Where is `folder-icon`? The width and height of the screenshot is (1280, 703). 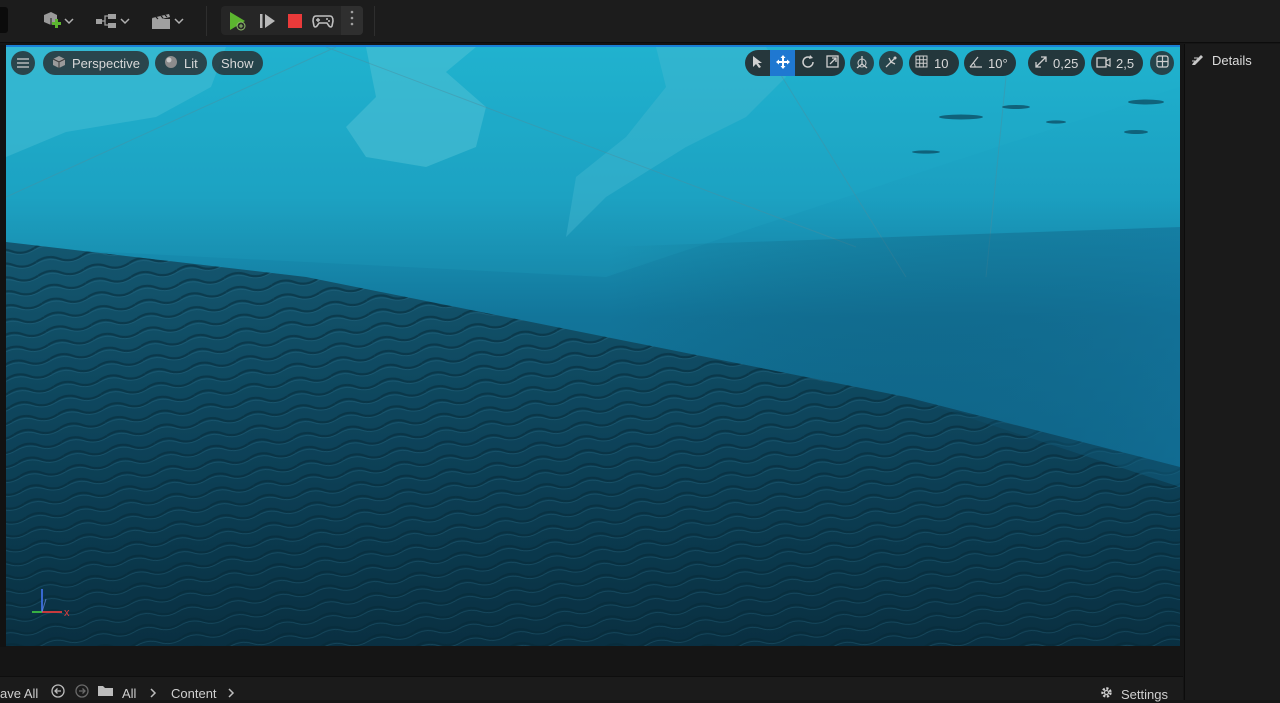
folder-icon is located at coordinates (105, 692).